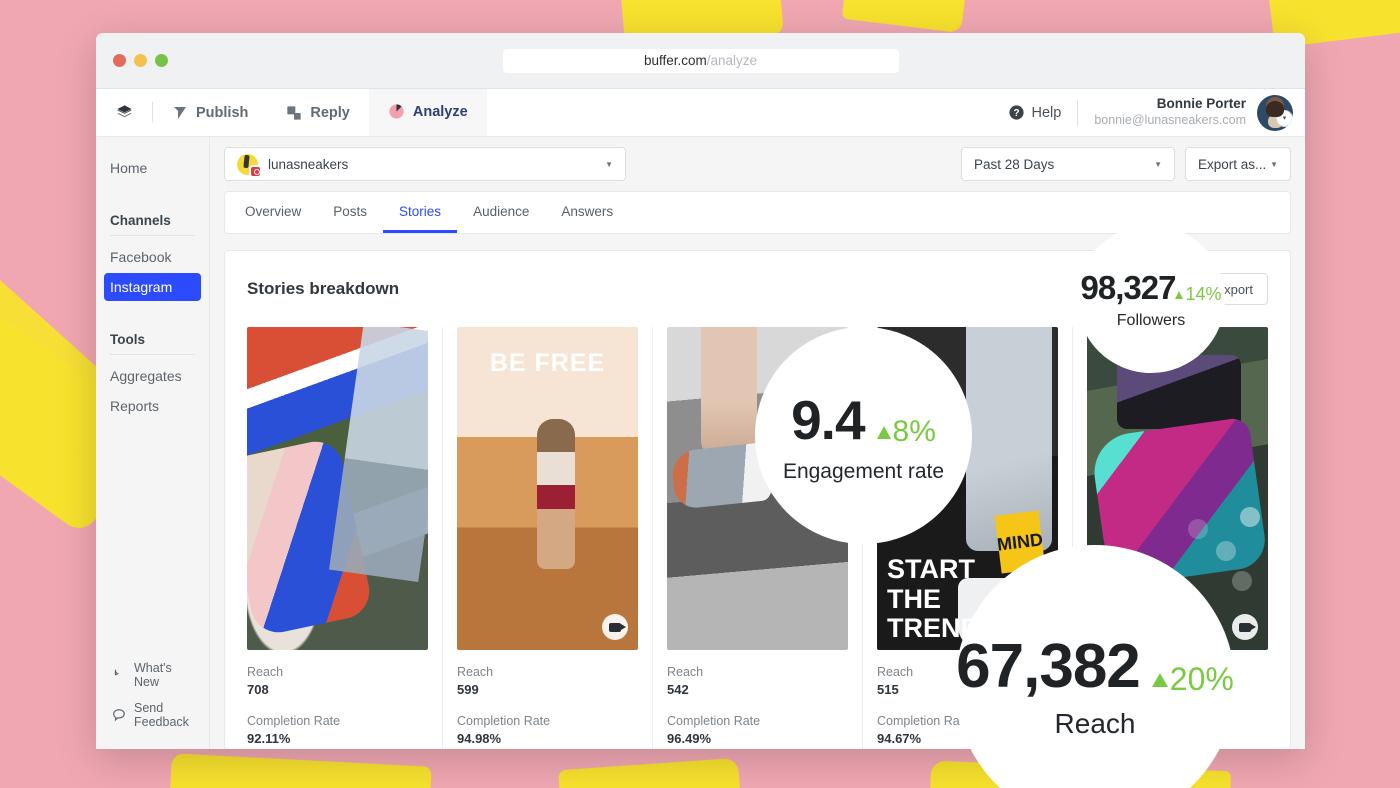 This screenshot has height=788, width=1400. I want to click on reply-blocks-icon, so click(294, 113).